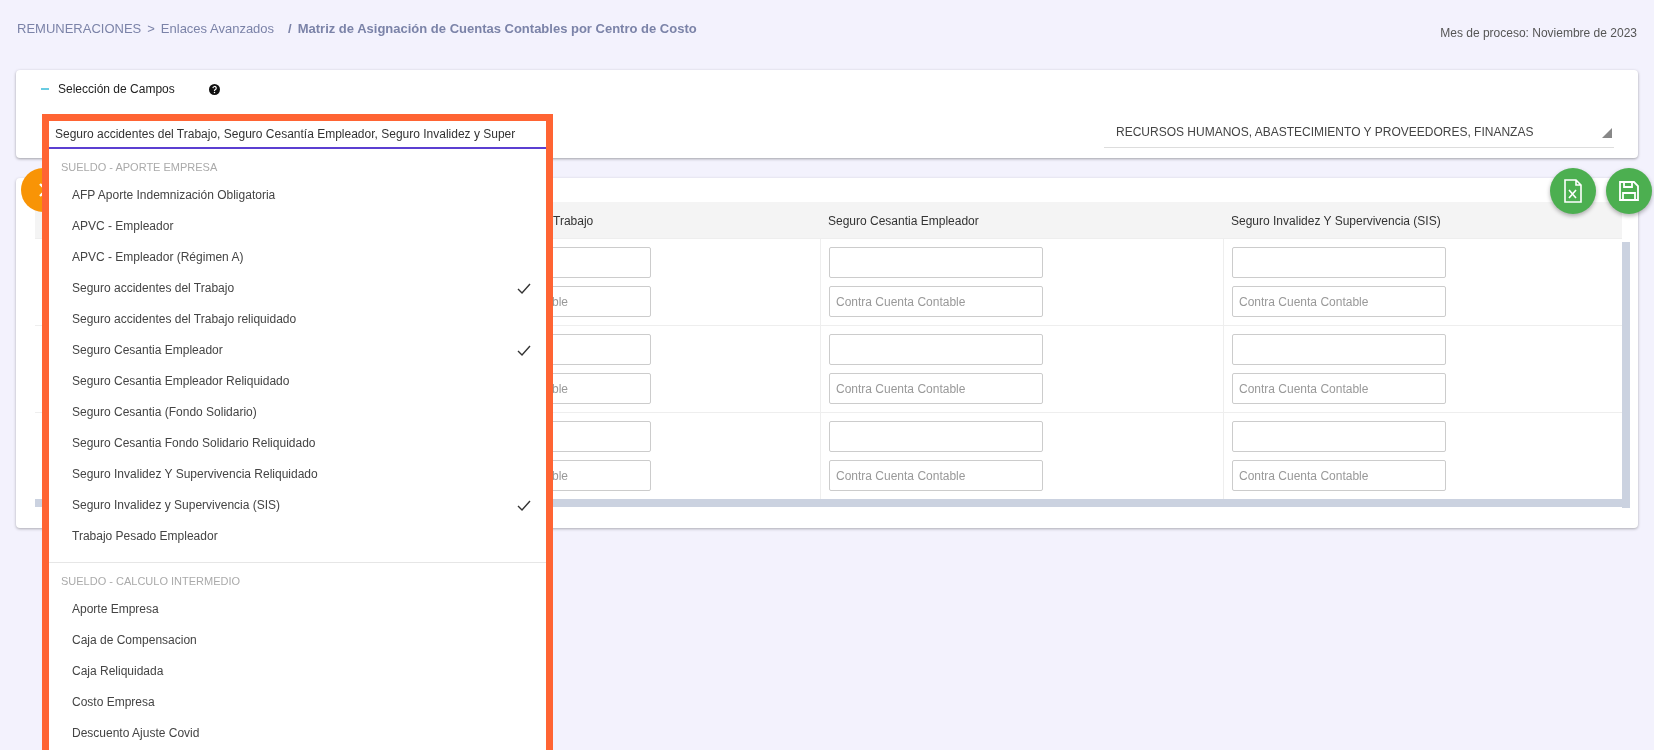 This screenshot has height=750, width=1654. I want to click on area-select: RECURSOS HUMANOS, ABASTECIMIENTO Y PROVEEDORES, FINANZAS, so click(1359, 132).